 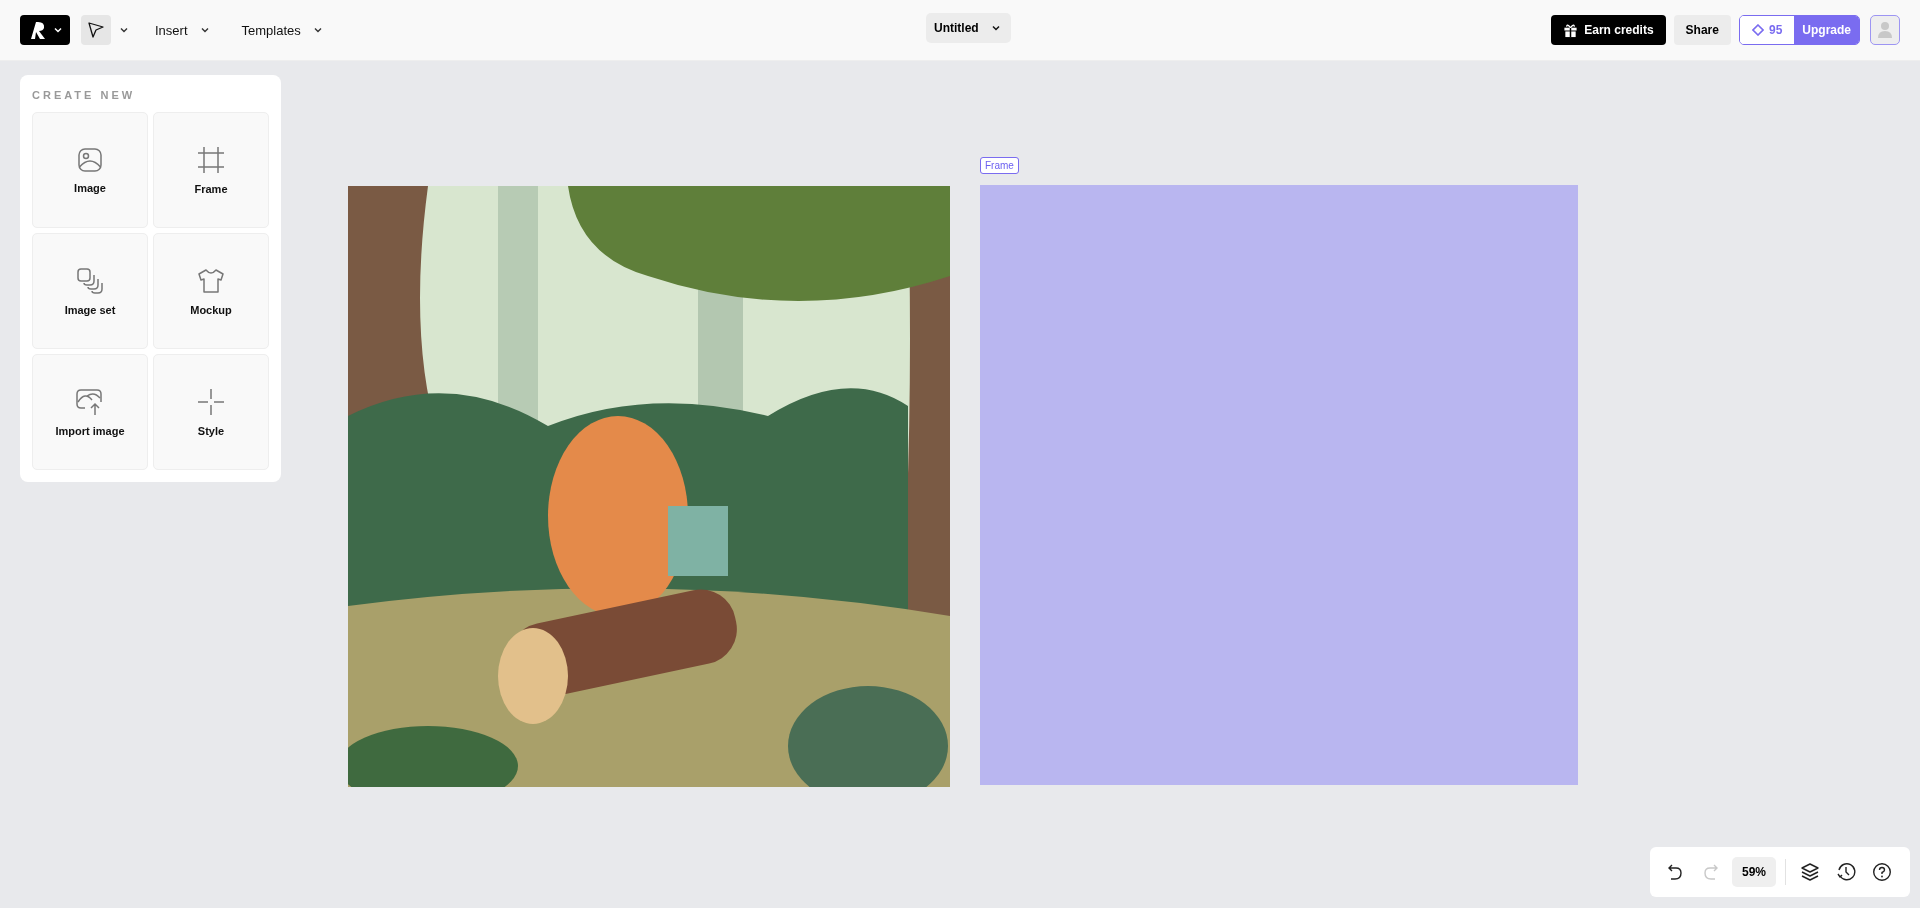 I want to click on zoom-level-button: 59%, so click(x=1754, y=872).